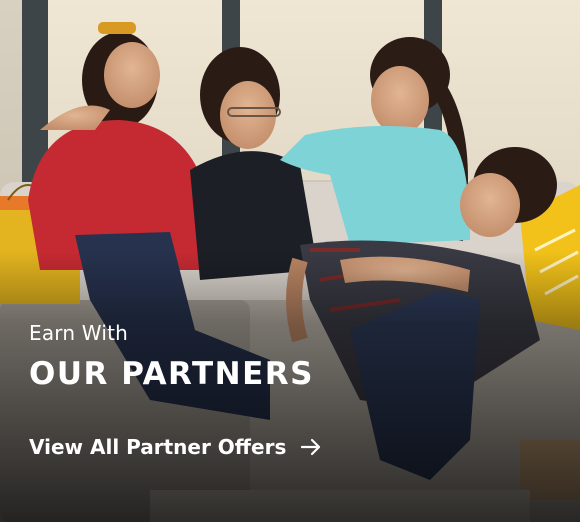 Image resolution: width=580 pixels, height=522 pixels. Describe the element at coordinates (79, 333) in the screenshot. I see `eyebrow-text: Earn With` at that location.